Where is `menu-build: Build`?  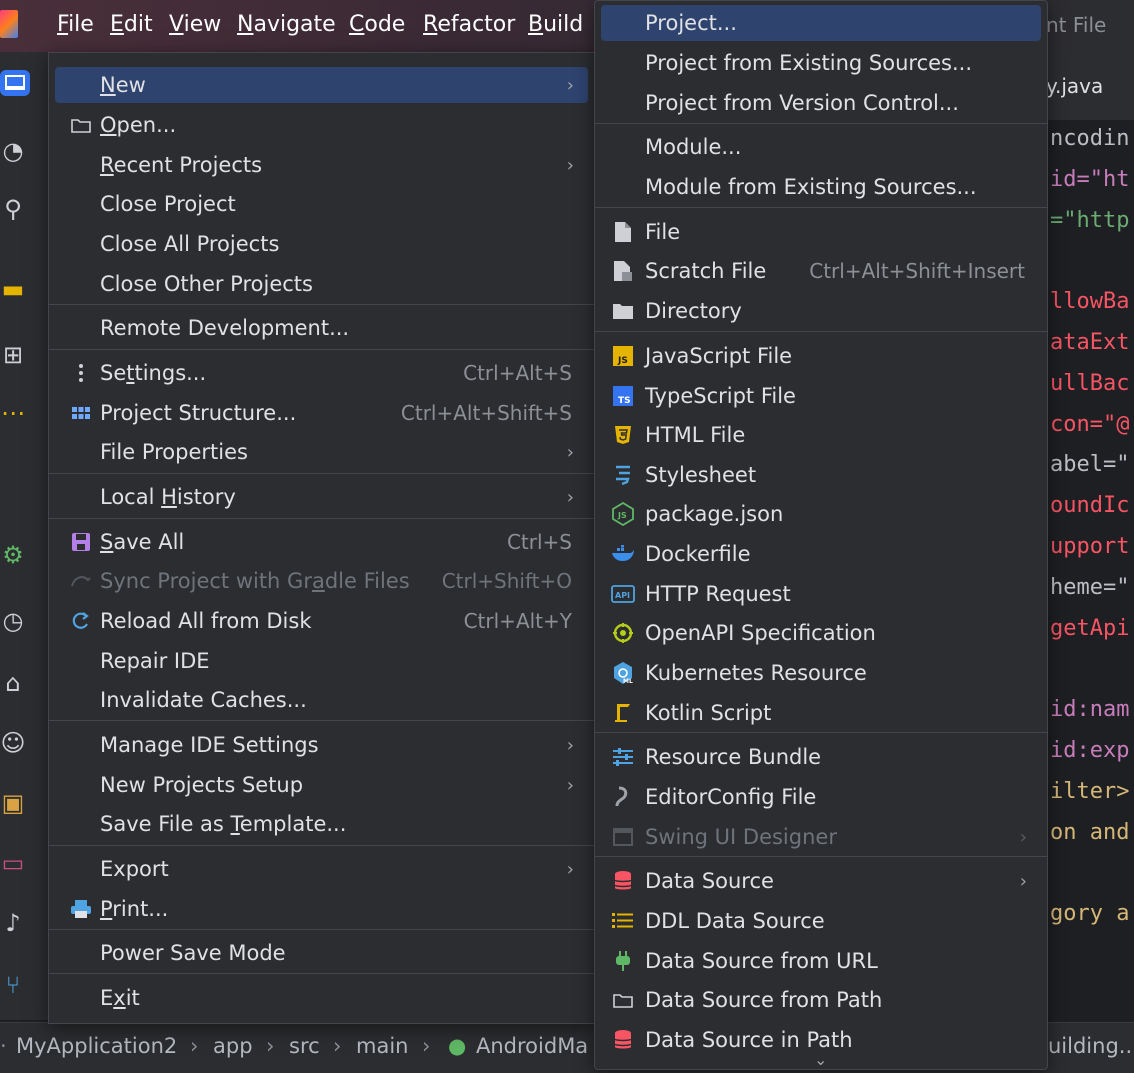 menu-build: Build is located at coordinates (555, 26).